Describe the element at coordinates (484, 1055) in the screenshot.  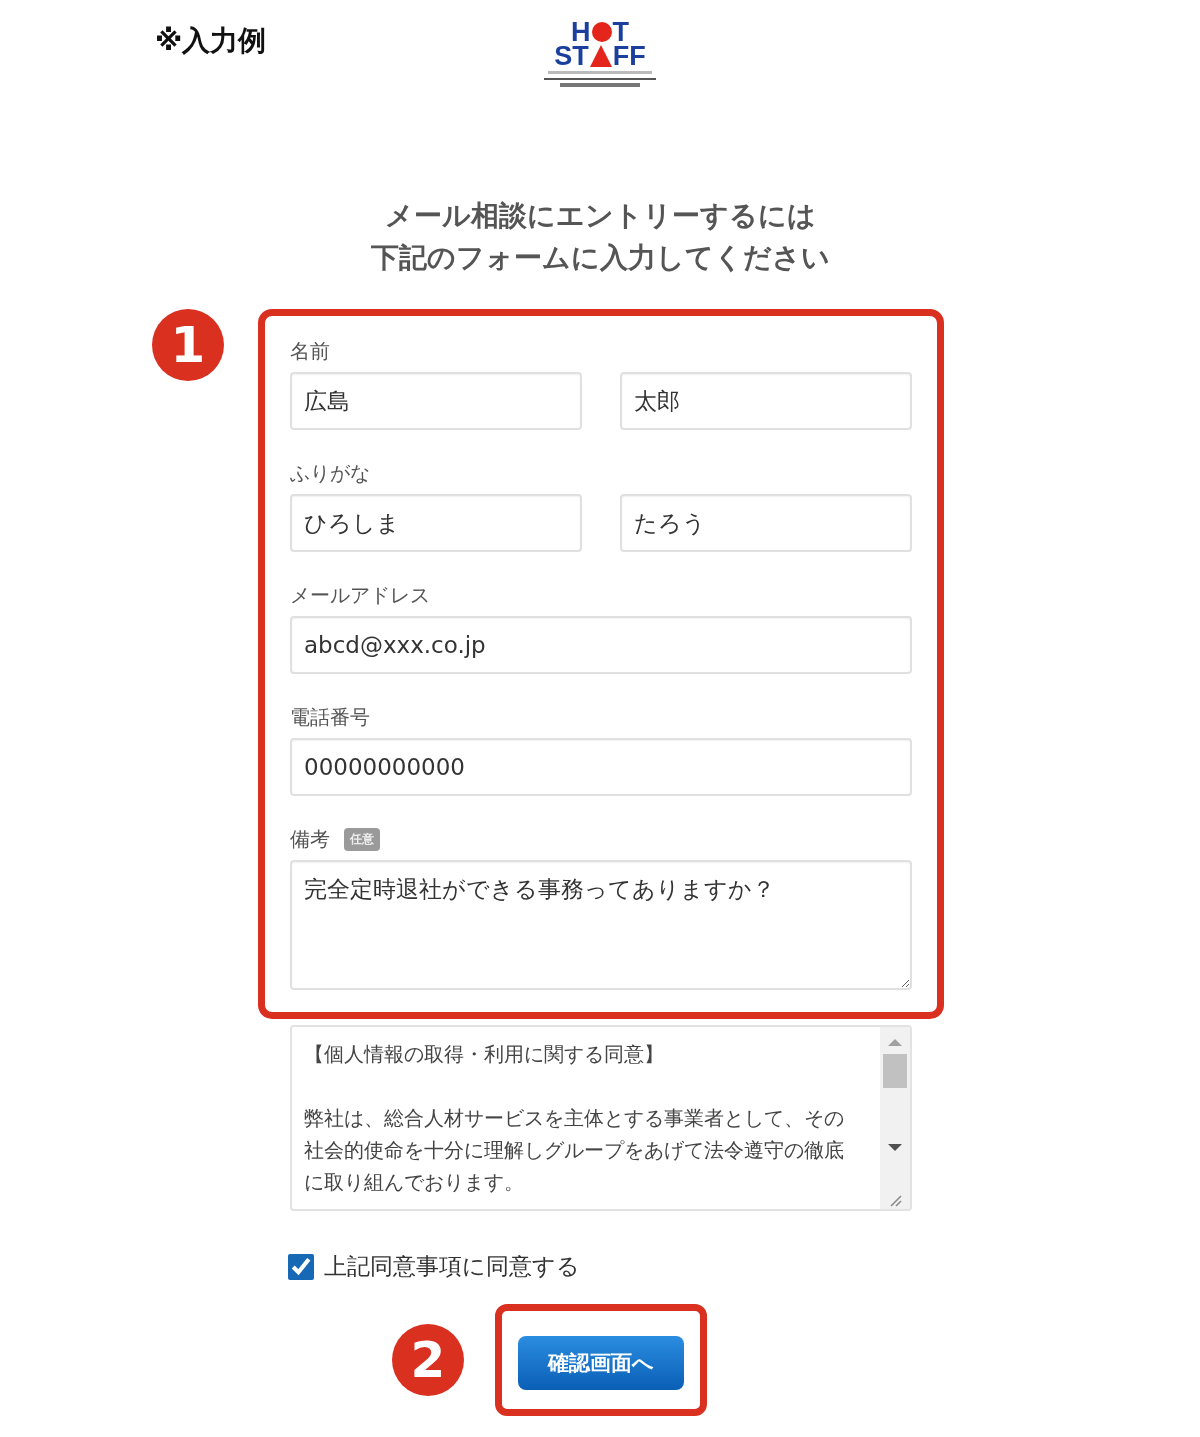
I see `consent-title: 【個人情報の取得・利用に関する同意】` at that location.